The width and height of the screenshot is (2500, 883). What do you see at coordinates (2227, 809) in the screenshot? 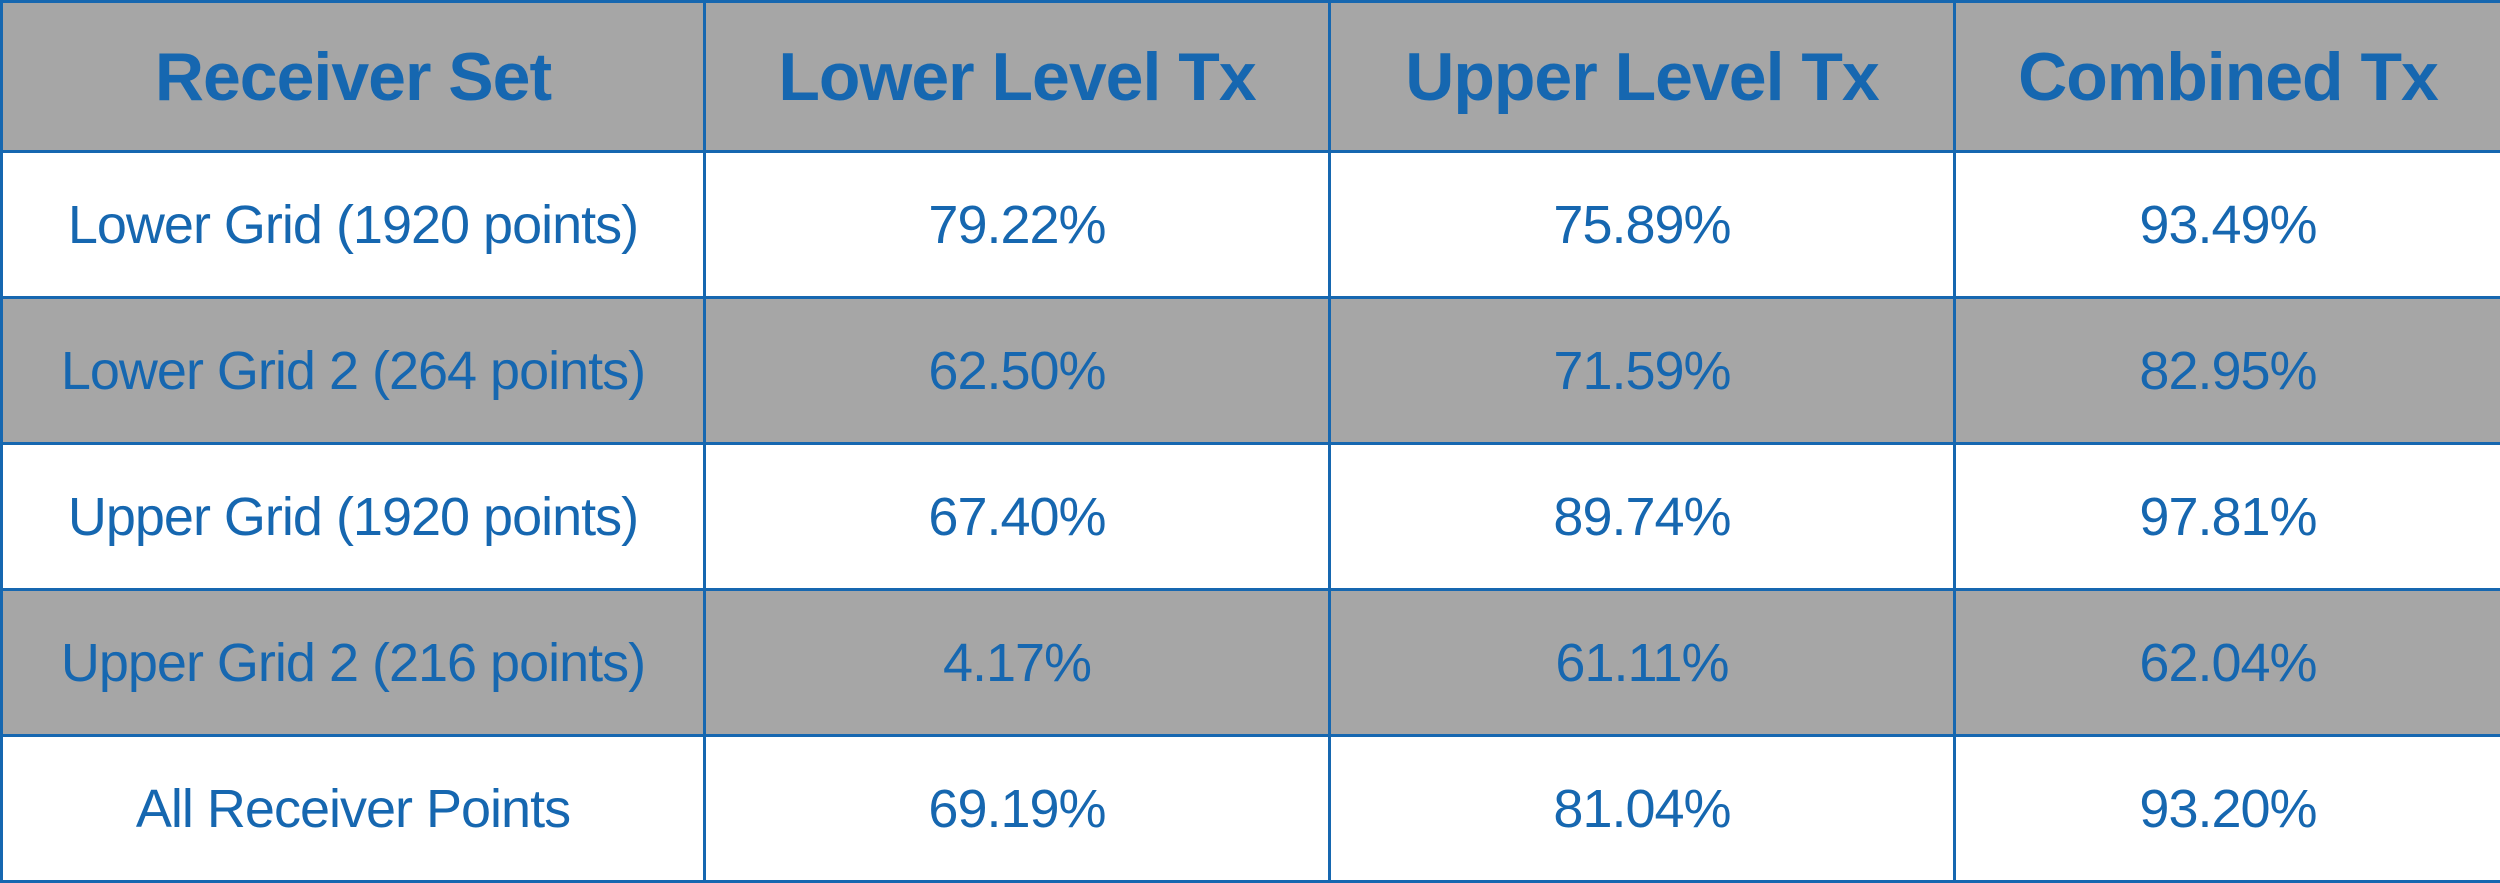
I see `combined-tx-cell: 93.20%` at bounding box center [2227, 809].